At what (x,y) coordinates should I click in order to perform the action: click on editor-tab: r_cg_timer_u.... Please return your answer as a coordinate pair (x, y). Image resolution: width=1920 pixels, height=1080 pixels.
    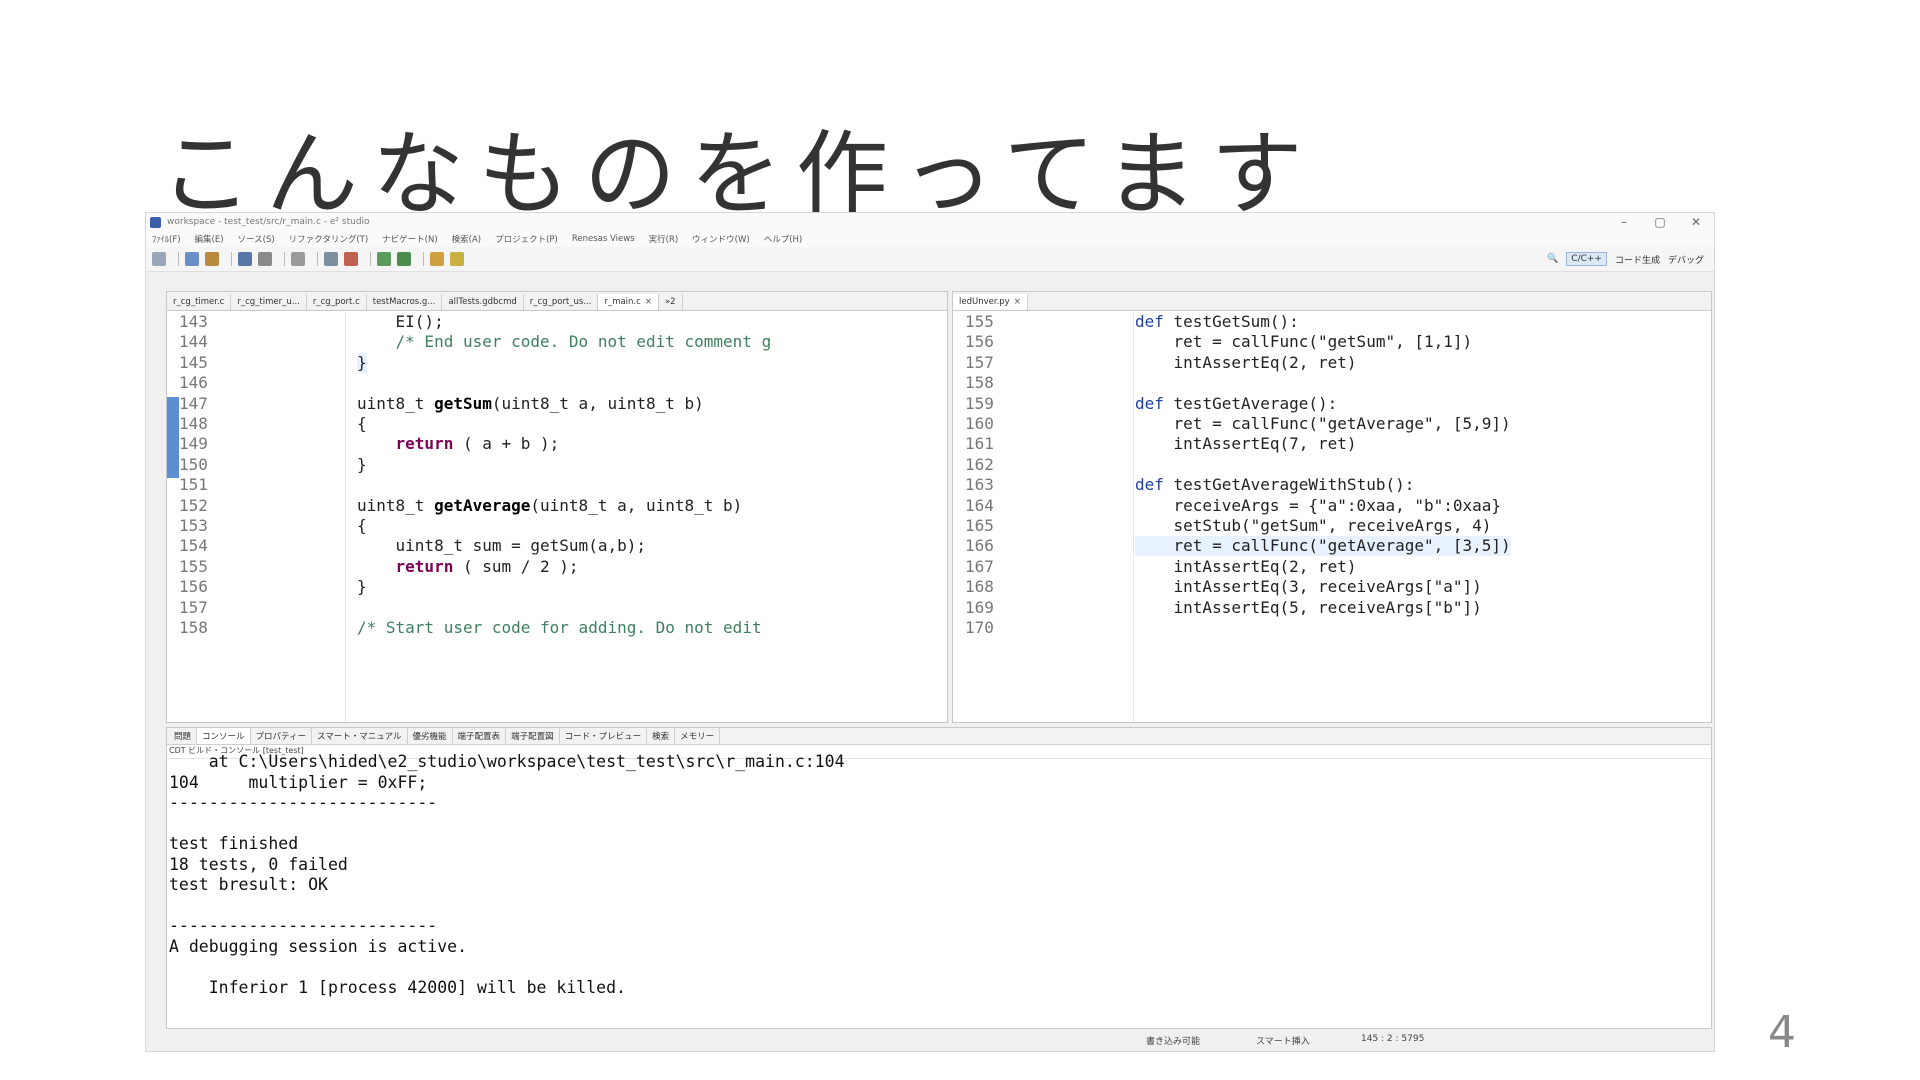
    Looking at the image, I should click on (269, 302).